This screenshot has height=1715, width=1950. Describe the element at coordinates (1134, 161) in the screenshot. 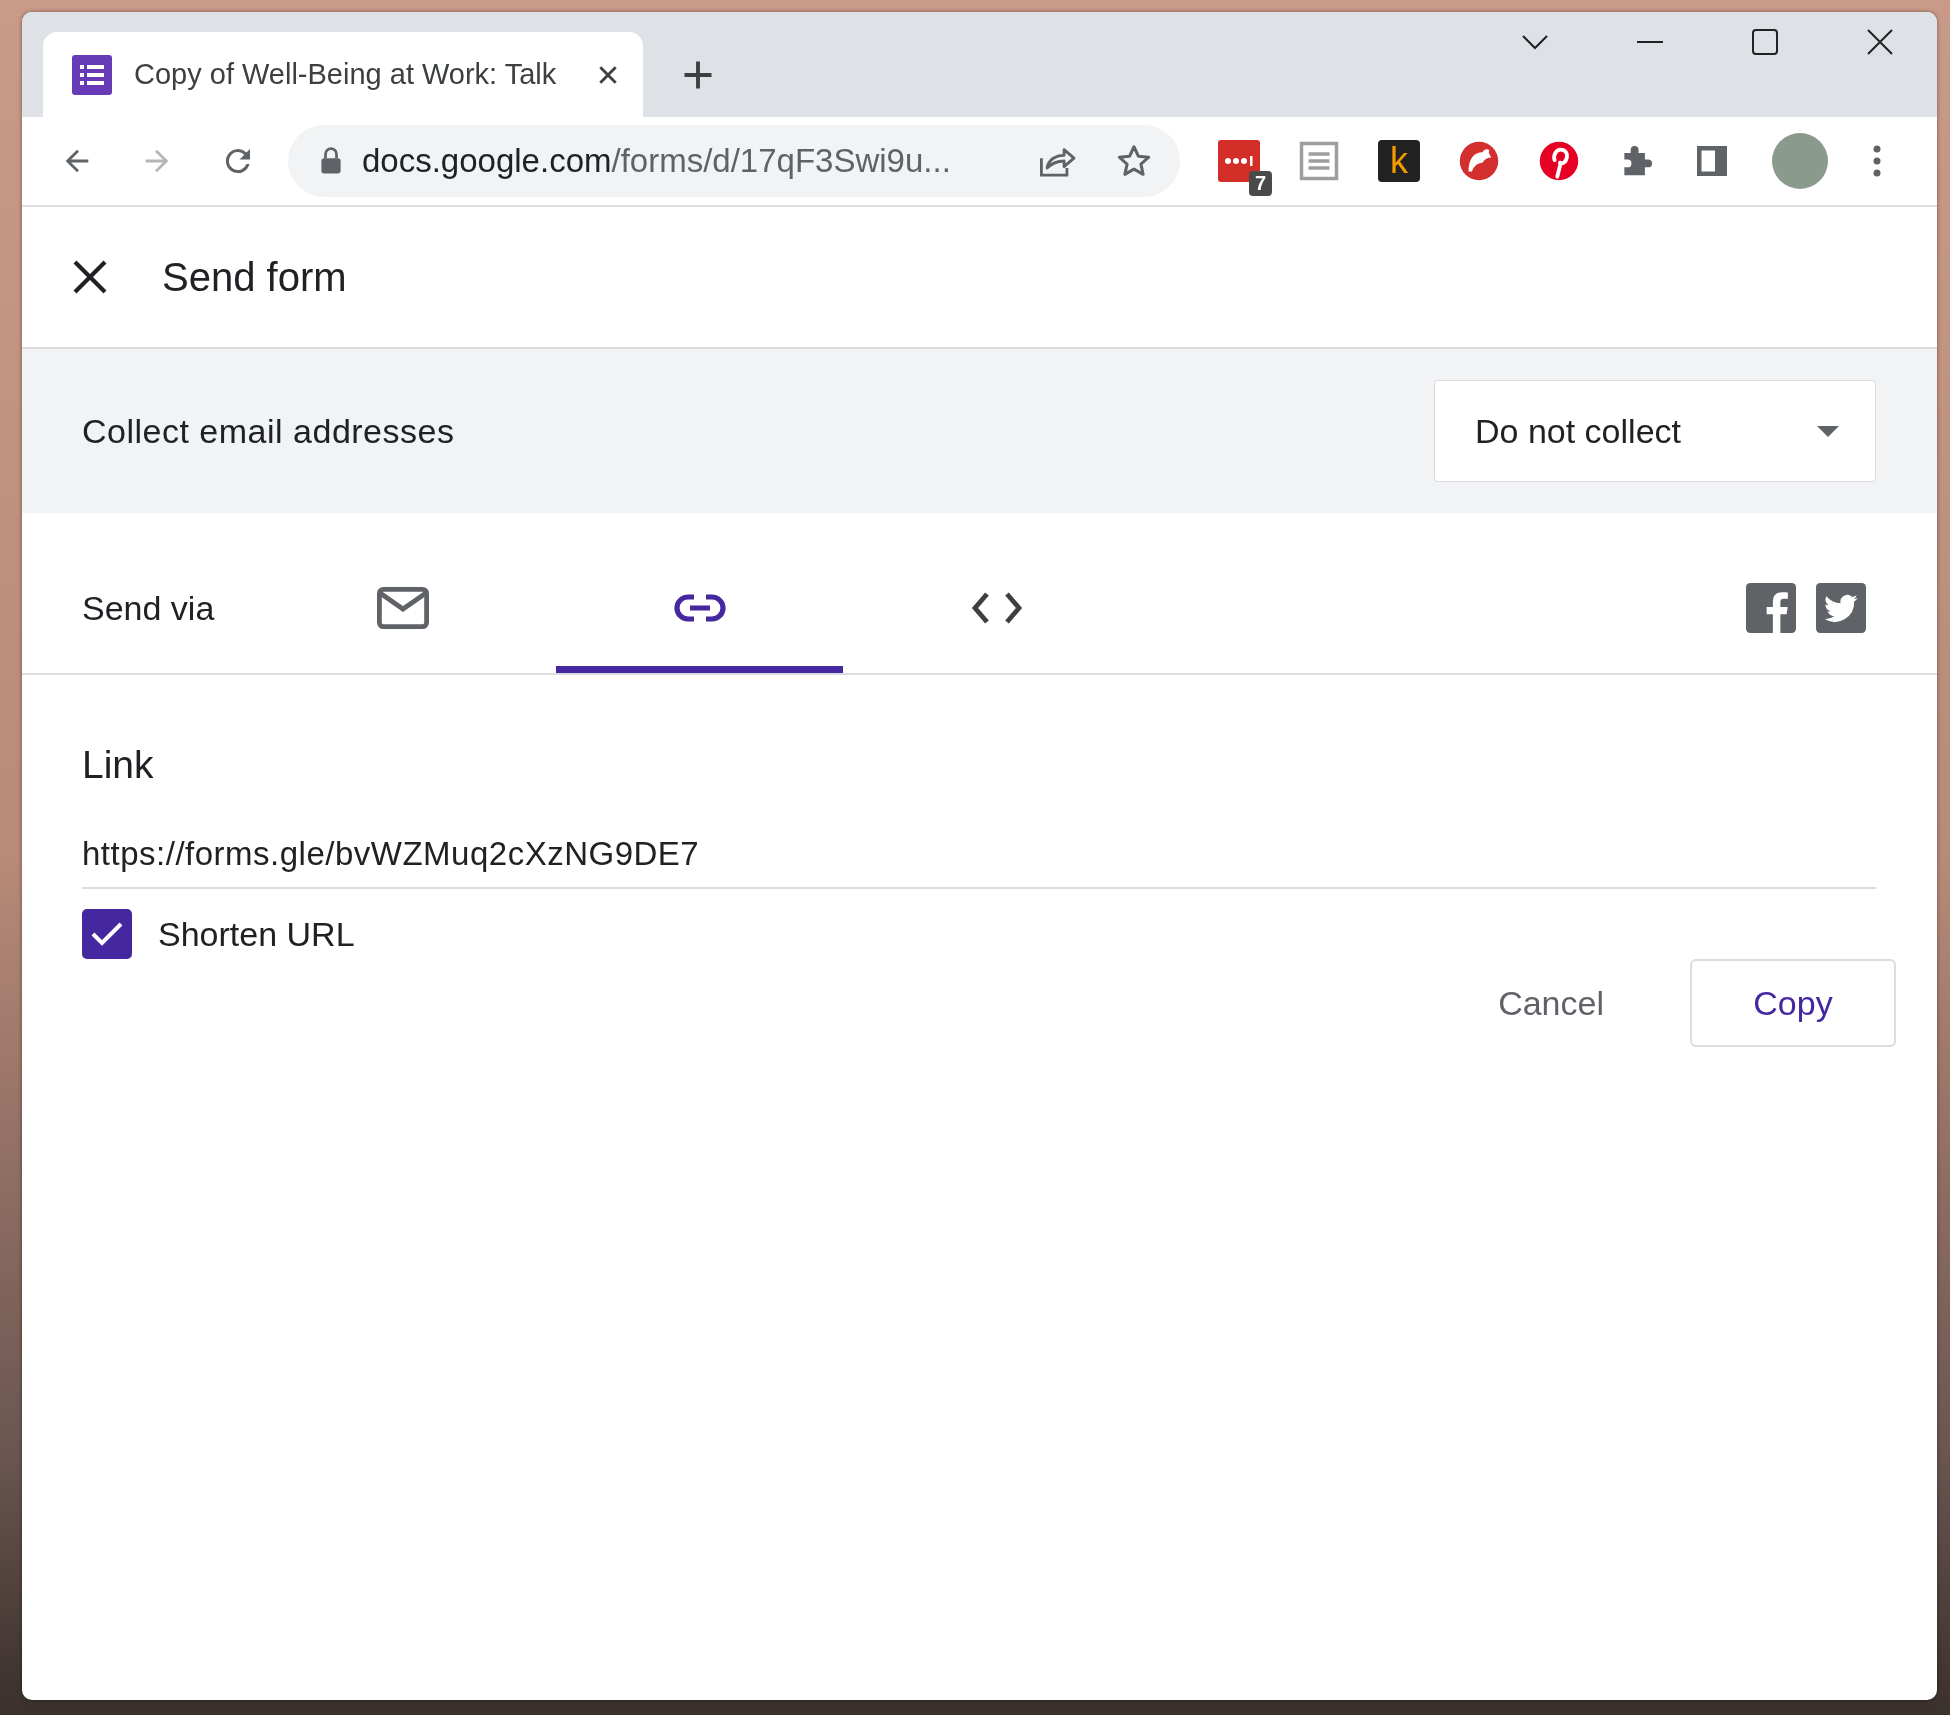

I see `star-icon` at that location.